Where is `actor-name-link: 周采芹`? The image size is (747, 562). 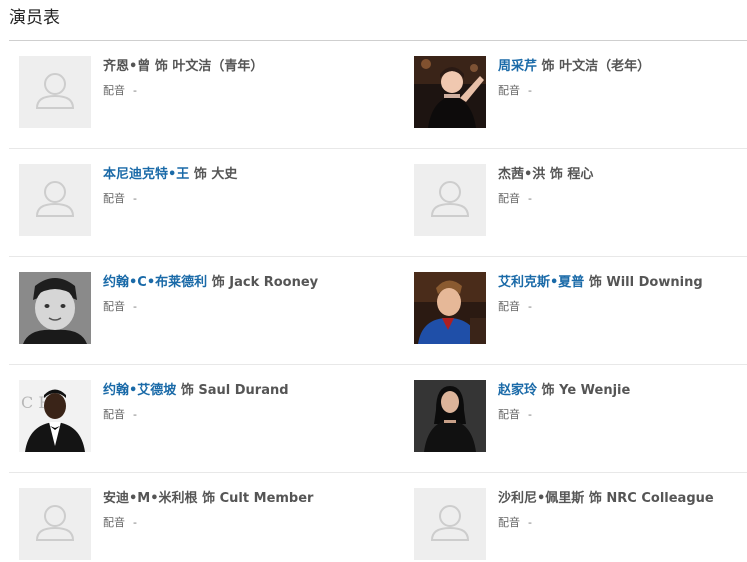
actor-name-link: 周采芹 is located at coordinates (517, 66).